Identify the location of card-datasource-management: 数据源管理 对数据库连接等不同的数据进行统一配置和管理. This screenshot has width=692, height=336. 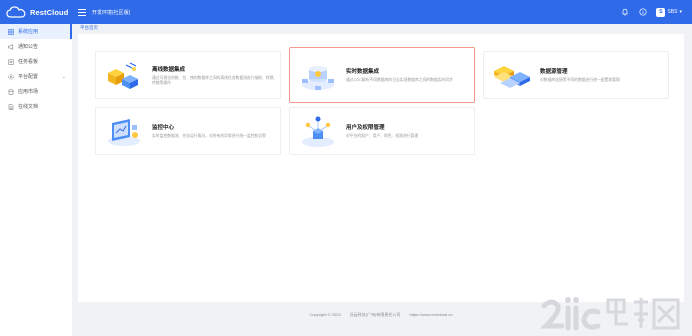
(576, 75).